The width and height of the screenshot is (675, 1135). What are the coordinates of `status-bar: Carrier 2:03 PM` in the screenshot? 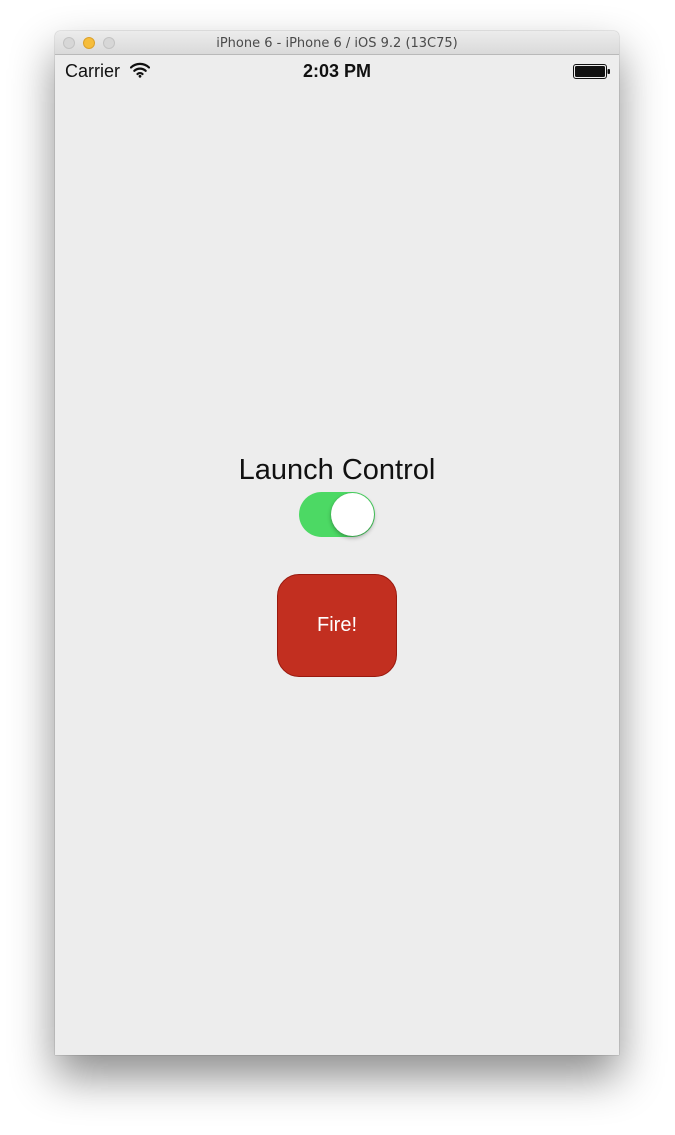 It's located at (337, 71).